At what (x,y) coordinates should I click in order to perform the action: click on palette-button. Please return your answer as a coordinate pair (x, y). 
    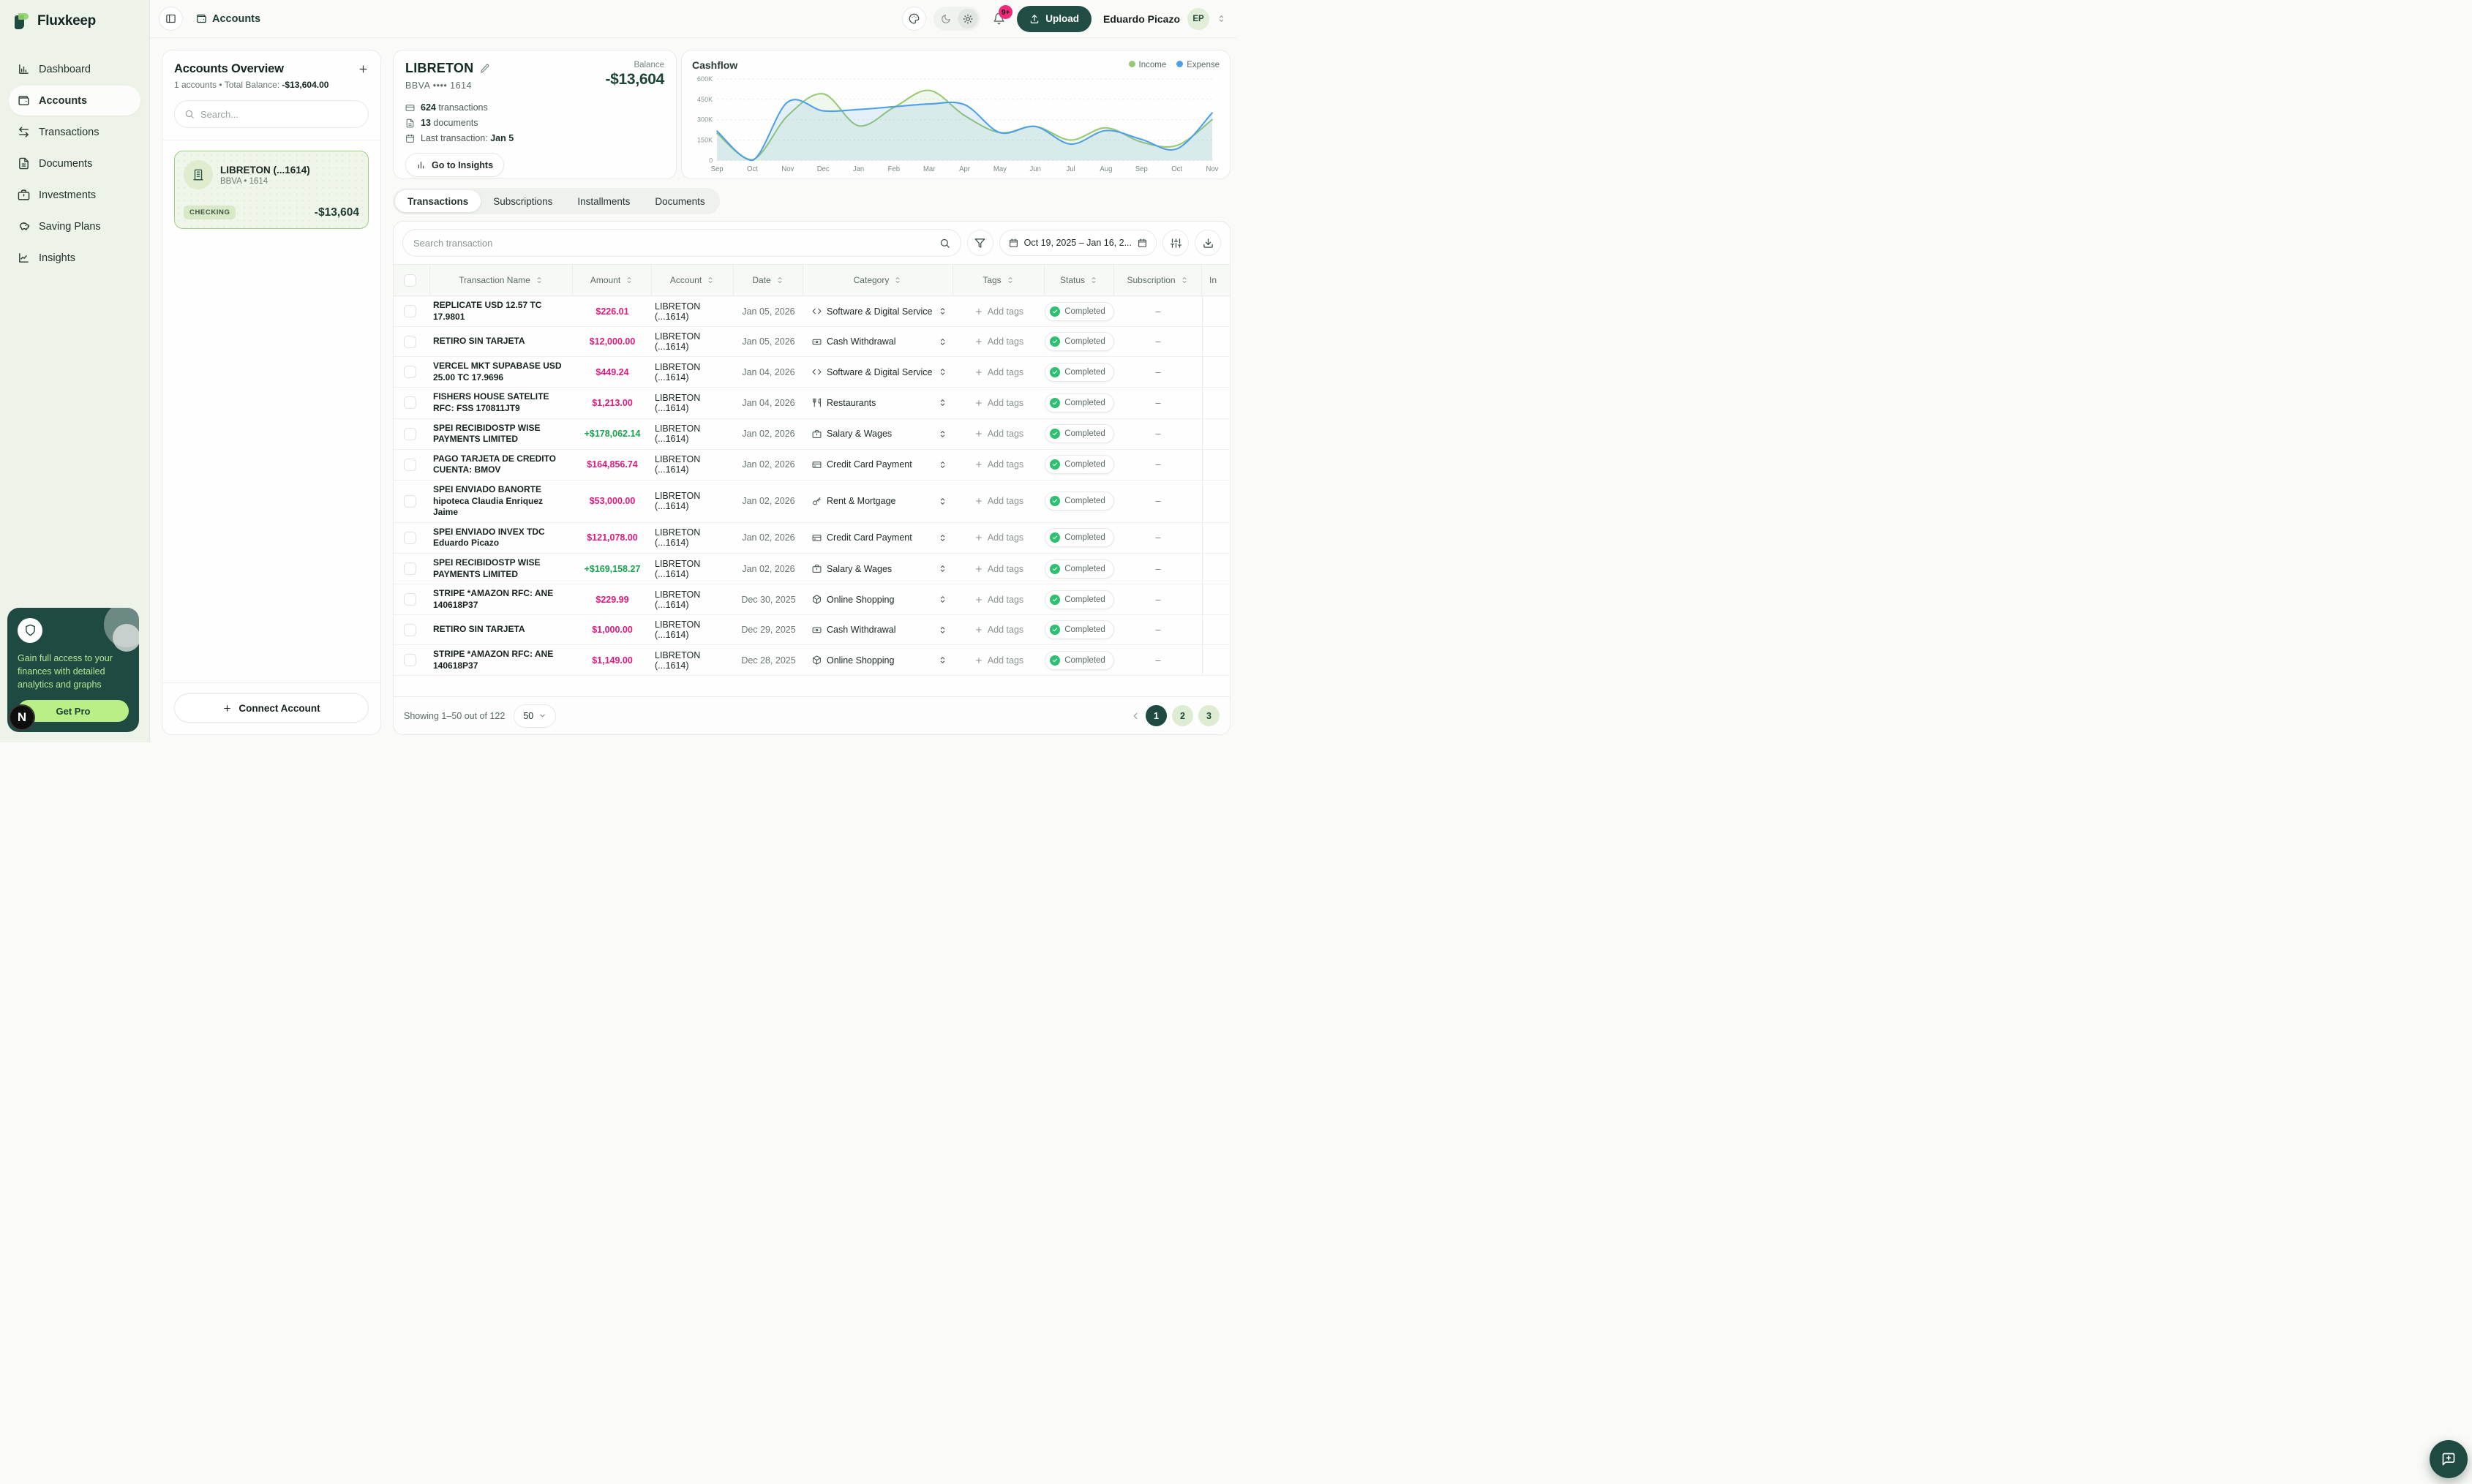
    Looking at the image, I should click on (914, 19).